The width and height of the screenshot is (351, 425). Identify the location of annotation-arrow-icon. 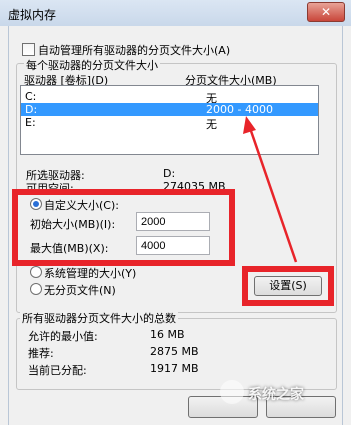
(270, 189).